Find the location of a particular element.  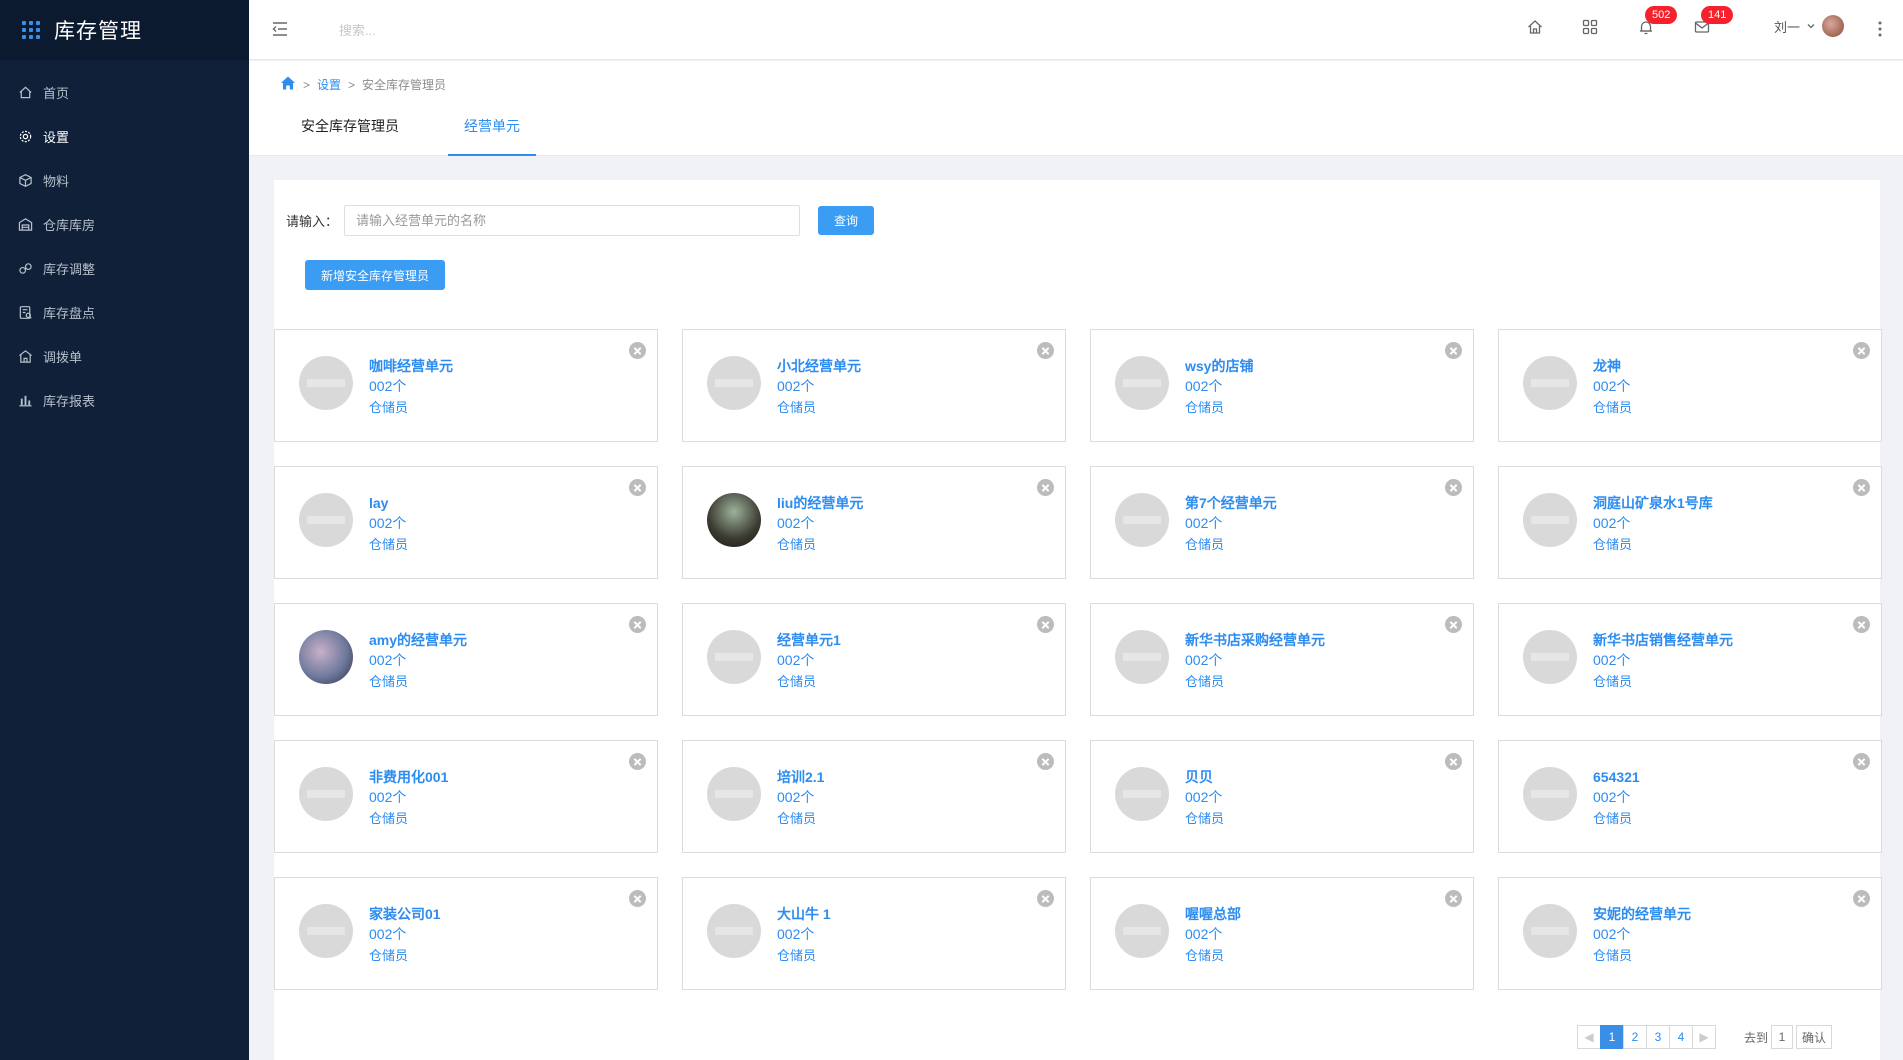

card-title: 654321 is located at coordinates (1616, 777).